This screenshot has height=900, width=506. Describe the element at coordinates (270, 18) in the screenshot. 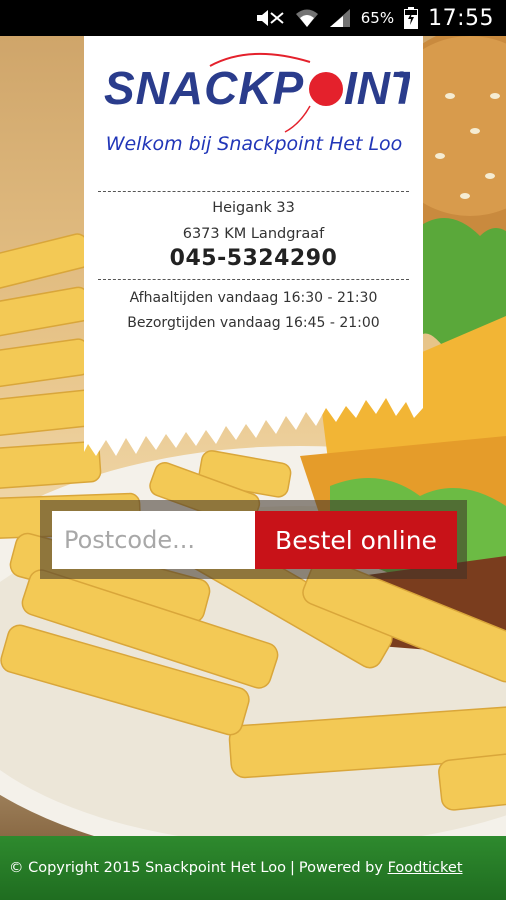

I see `mute-icon` at that location.